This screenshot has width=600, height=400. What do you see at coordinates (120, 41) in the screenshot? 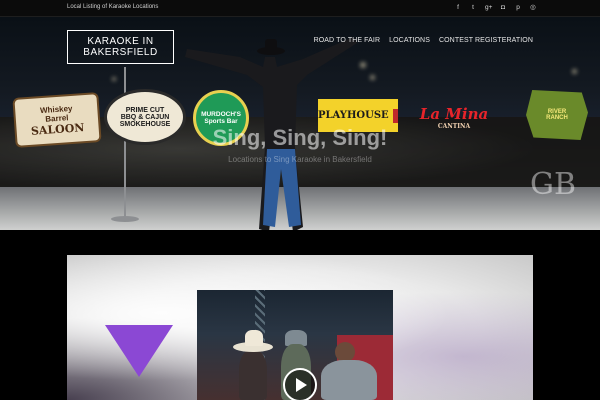
I see `logo-line1: KARAOKE IN` at bounding box center [120, 41].